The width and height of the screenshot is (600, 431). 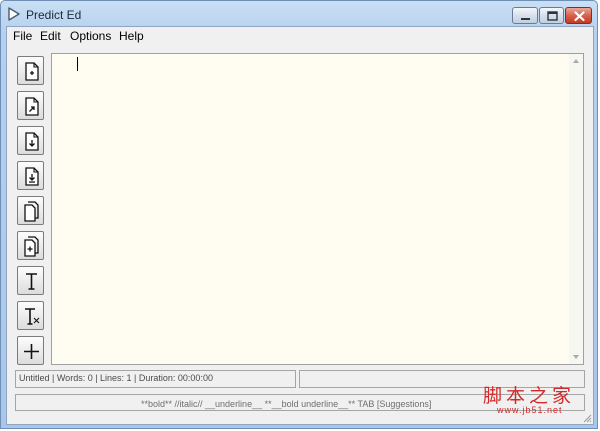 I want to click on new-document-icon, so click(x=32, y=71).